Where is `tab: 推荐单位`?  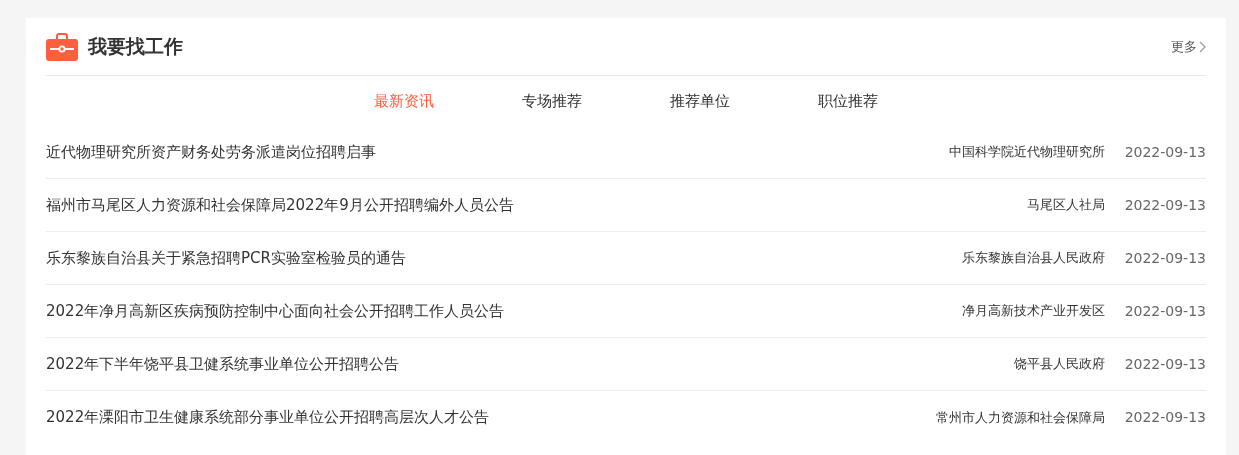 tab: 推荐单位 is located at coordinates (700, 101).